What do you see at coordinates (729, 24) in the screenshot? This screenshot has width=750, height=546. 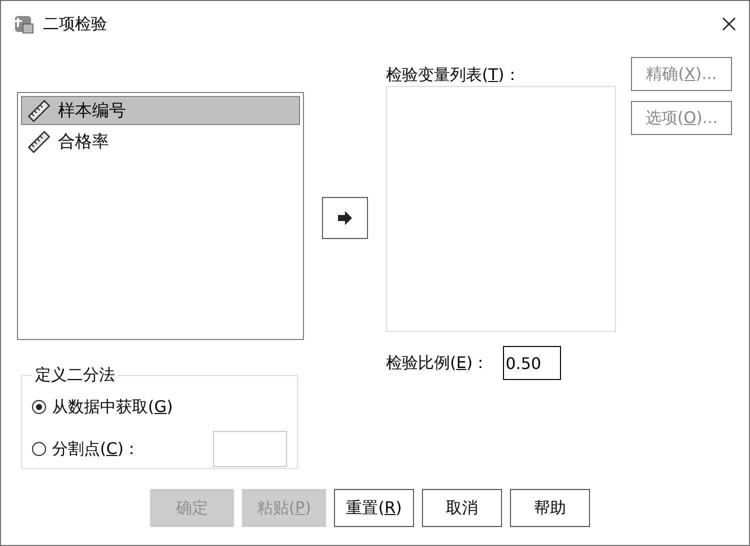 I see `close-icon` at bounding box center [729, 24].